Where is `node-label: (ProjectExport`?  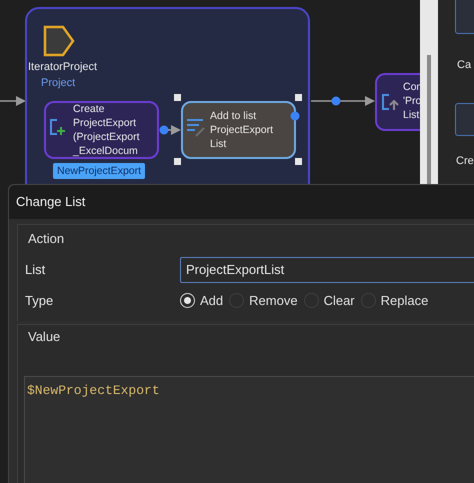 node-label: (ProjectExport is located at coordinates (106, 137).